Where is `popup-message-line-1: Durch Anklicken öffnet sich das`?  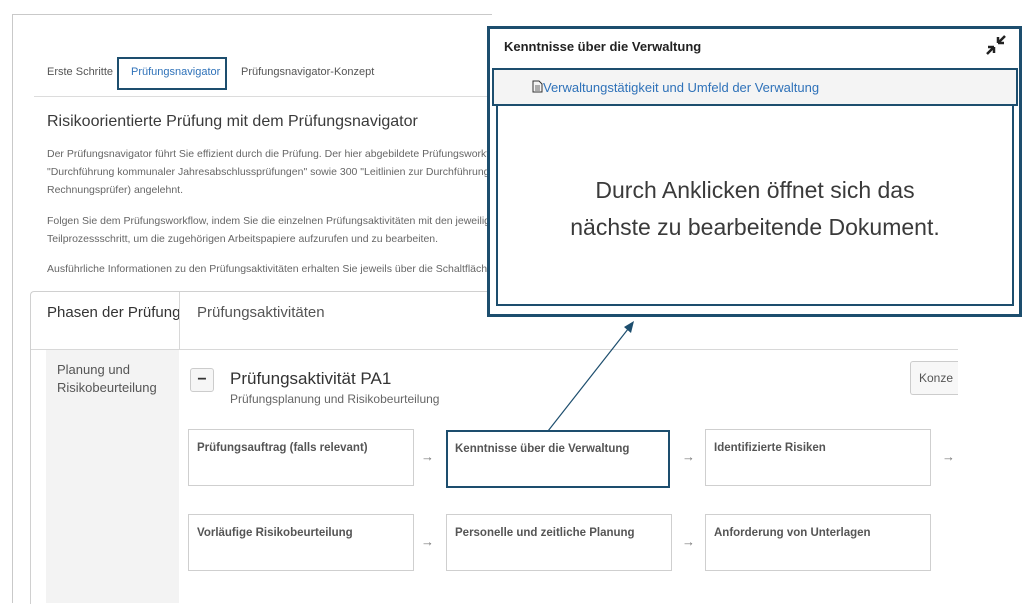
popup-message-line-1: Durch Anklicken öffnet sich das is located at coordinates (755, 190).